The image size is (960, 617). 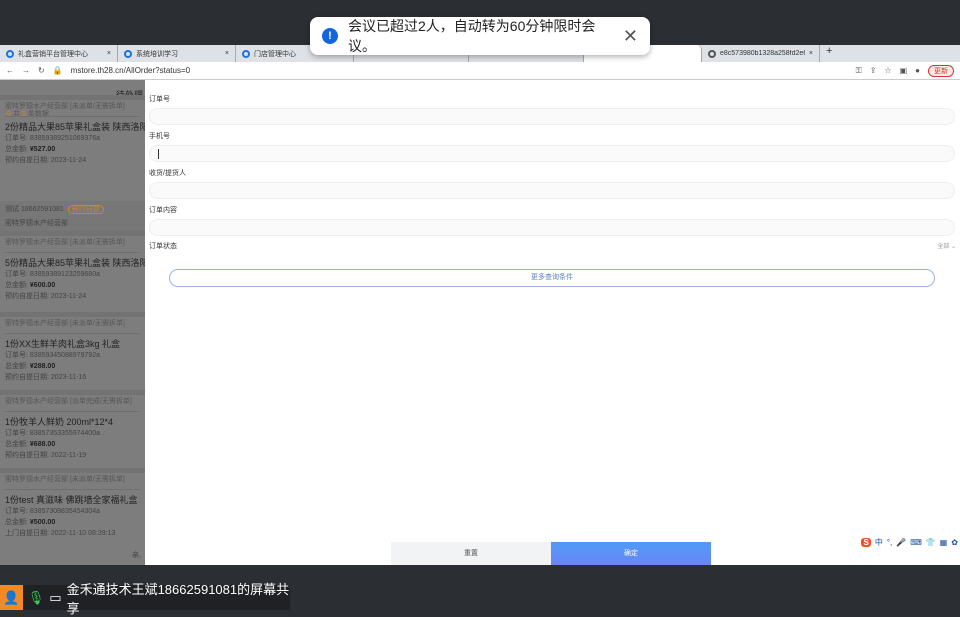 What do you see at coordinates (330, 36) in the screenshot?
I see `info-icon: !` at bounding box center [330, 36].